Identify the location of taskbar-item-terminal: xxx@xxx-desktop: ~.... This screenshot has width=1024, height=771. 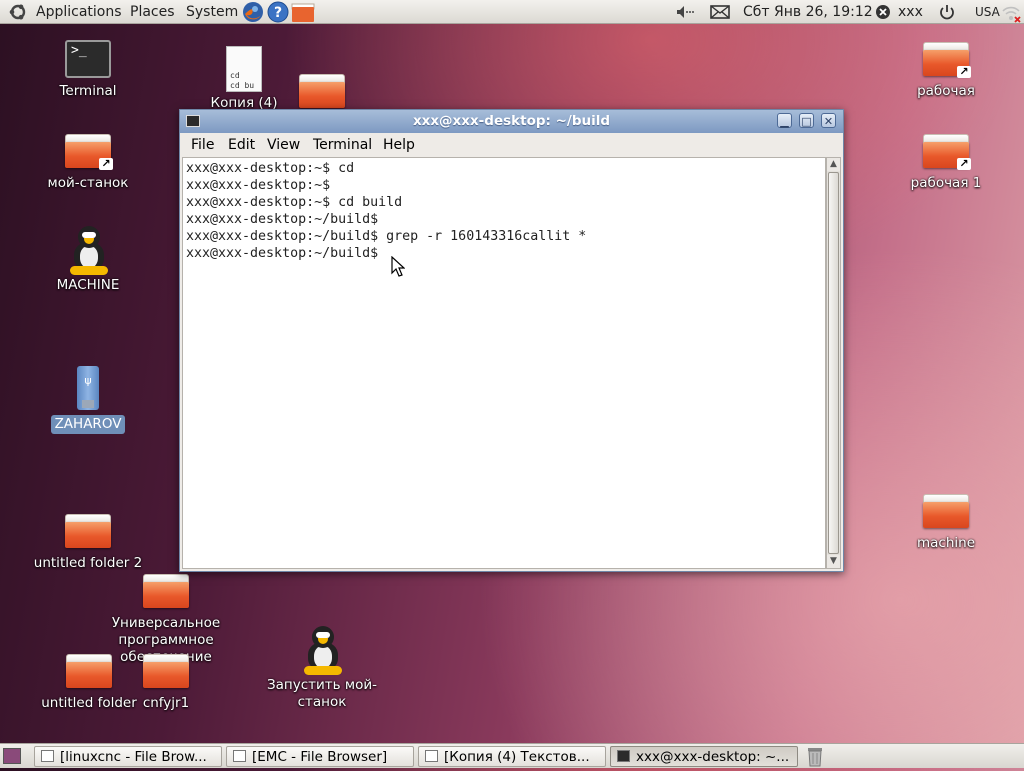
(704, 756).